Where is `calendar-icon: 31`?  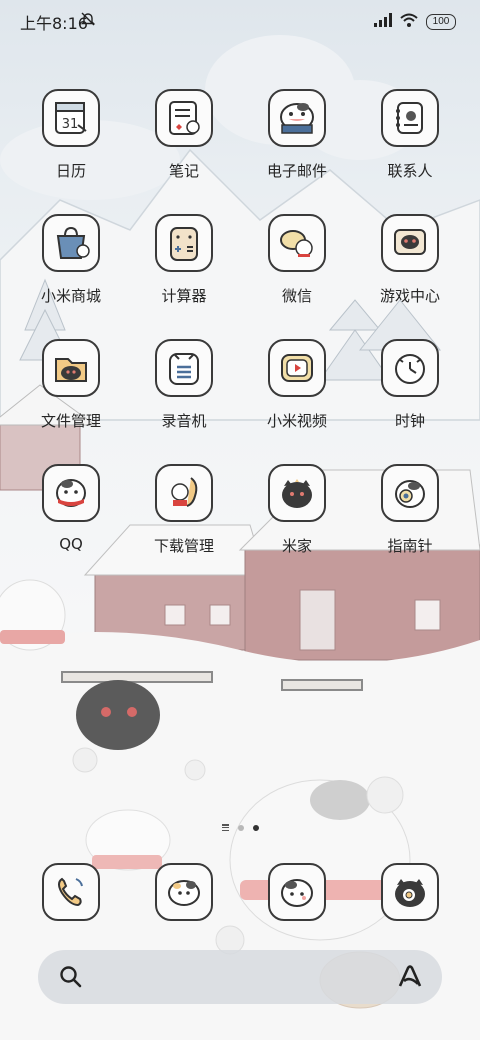
calendar-icon: 31 is located at coordinates (71, 118).